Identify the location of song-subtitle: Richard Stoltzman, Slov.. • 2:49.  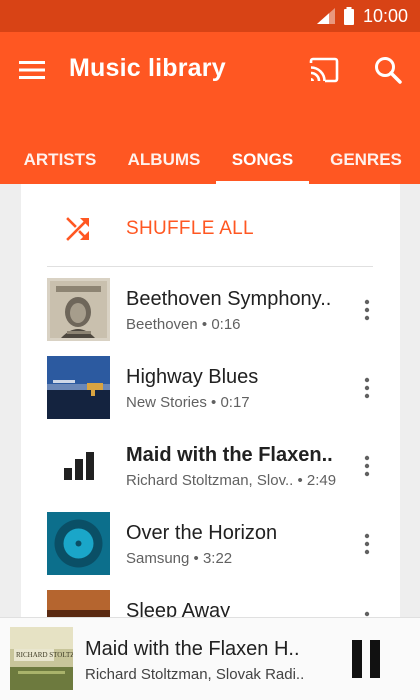
(231, 480).